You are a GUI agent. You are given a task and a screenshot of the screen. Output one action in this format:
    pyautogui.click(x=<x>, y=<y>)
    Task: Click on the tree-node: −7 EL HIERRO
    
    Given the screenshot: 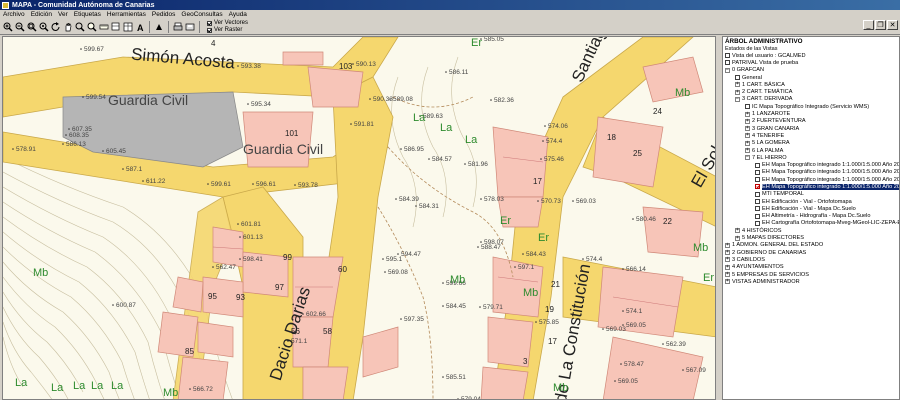 What is the action you would take?
    pyautogui.click(x=811, y=157)
    